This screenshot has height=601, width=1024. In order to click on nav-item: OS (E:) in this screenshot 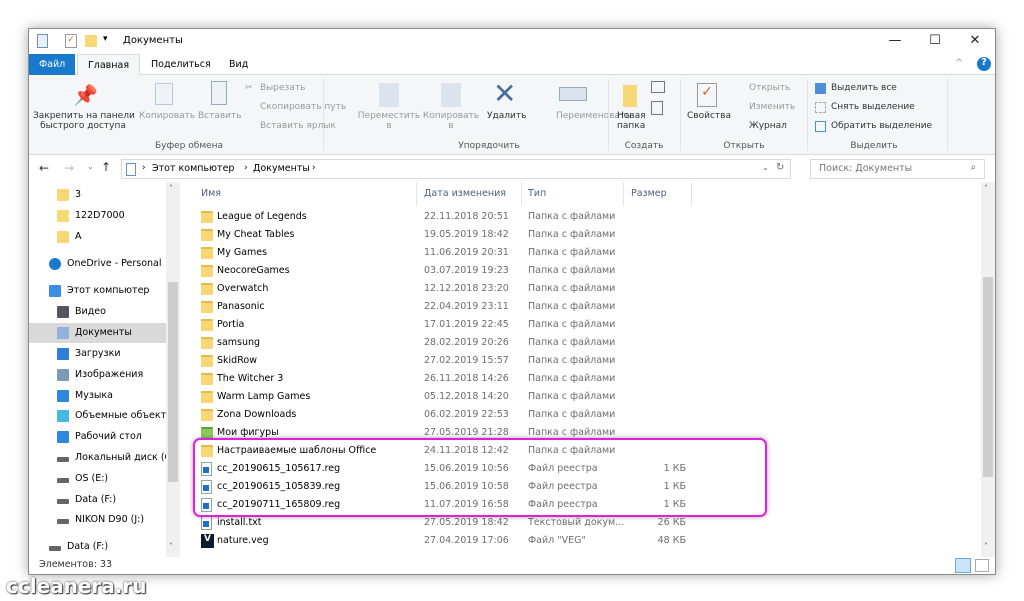, I will do `click(97, 479)`.